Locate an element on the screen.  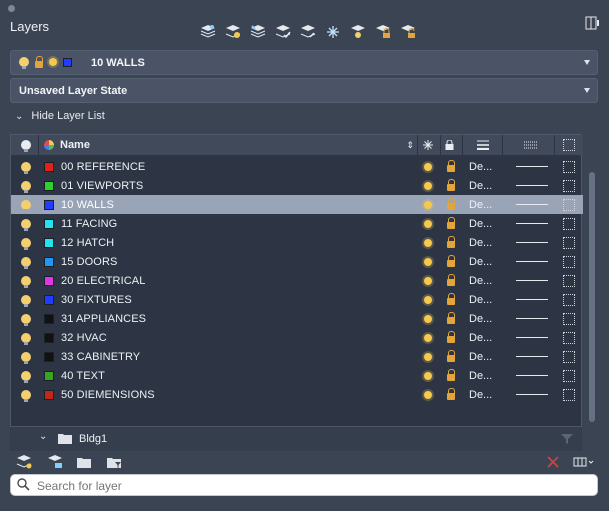
lock-icon is located at coordinates (382, 31).